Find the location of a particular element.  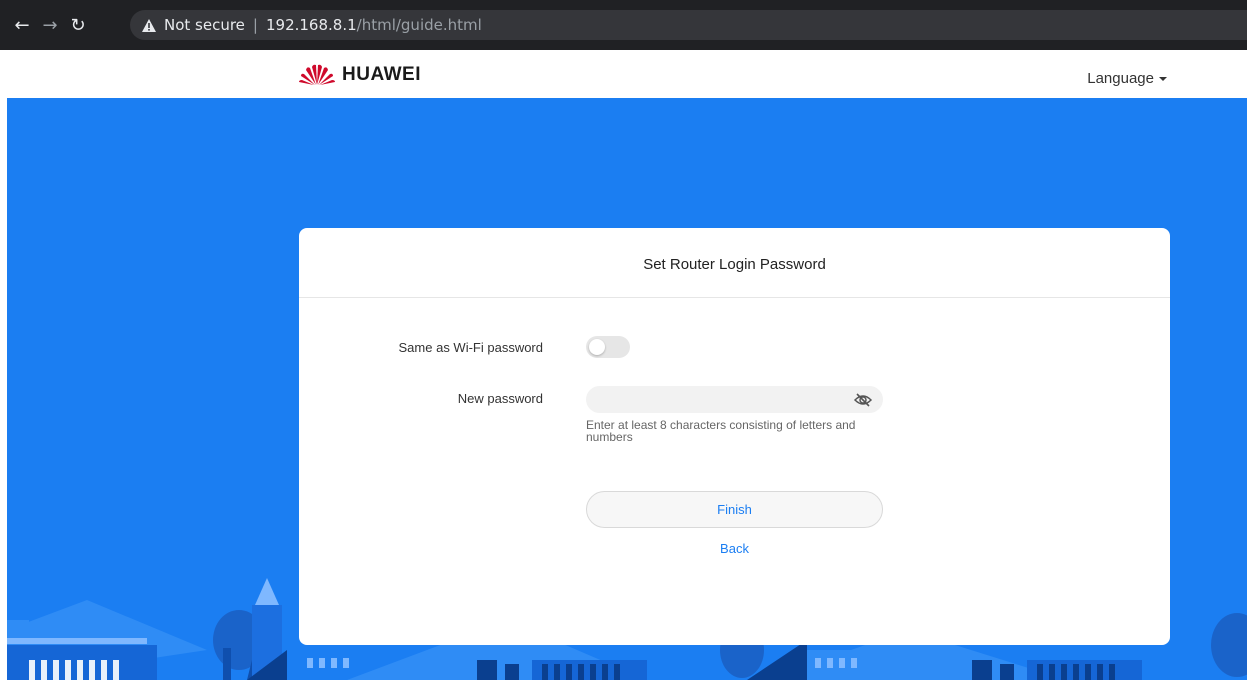

forward-arrow-icon: → is located at coordinates (50, 25).